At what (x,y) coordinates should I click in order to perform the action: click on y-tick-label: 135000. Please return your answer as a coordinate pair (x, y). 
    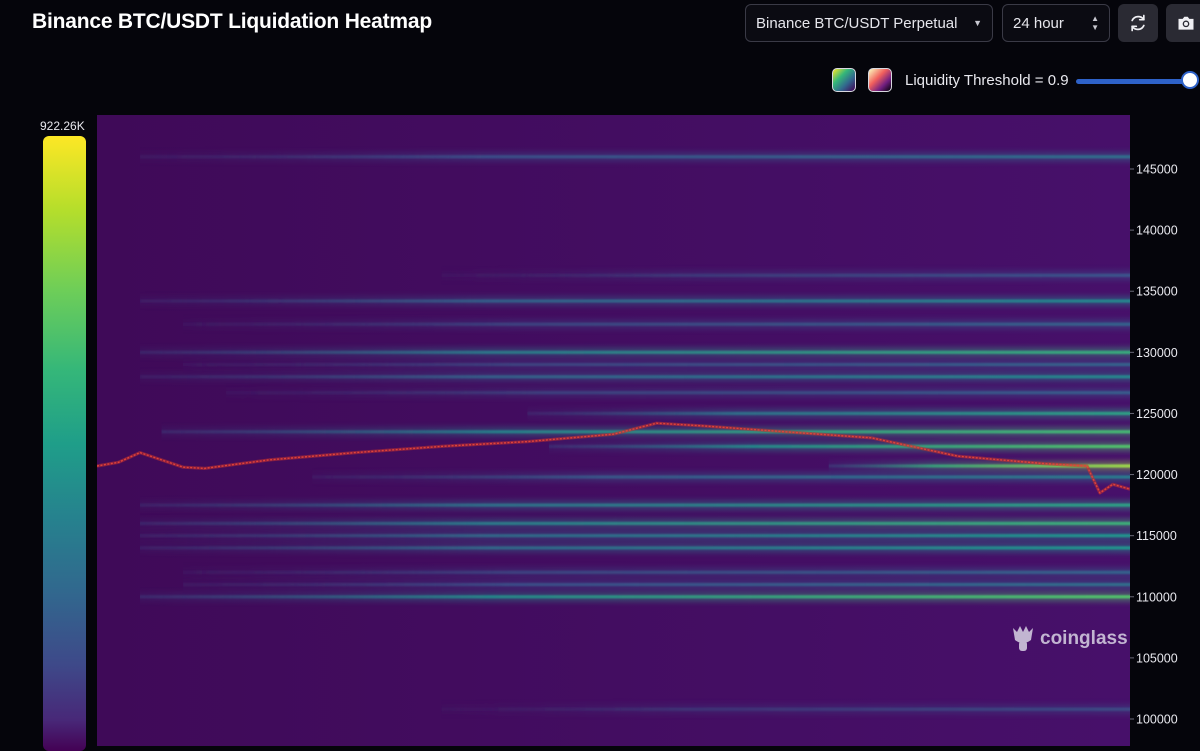
    Looking at the image, I should click on (1157, 292).